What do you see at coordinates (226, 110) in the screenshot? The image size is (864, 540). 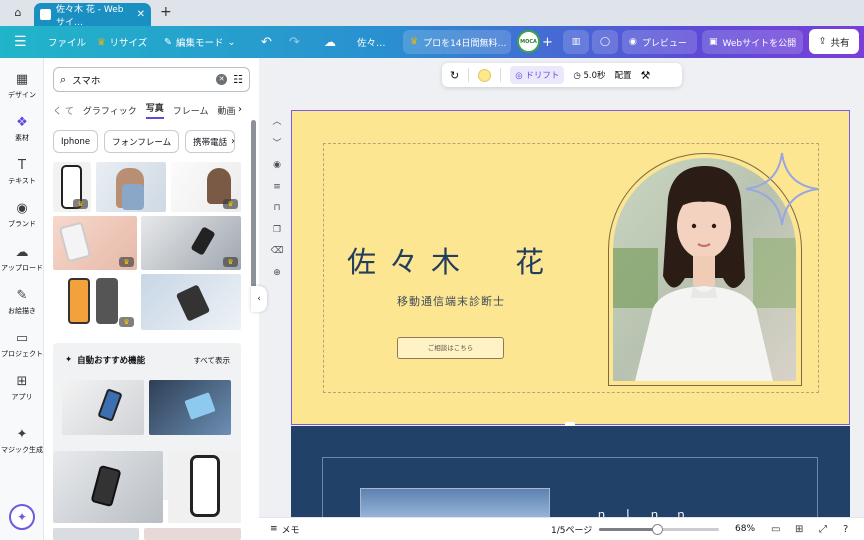 I see `tab-videos: 動画` at bounding box center [226, 110].